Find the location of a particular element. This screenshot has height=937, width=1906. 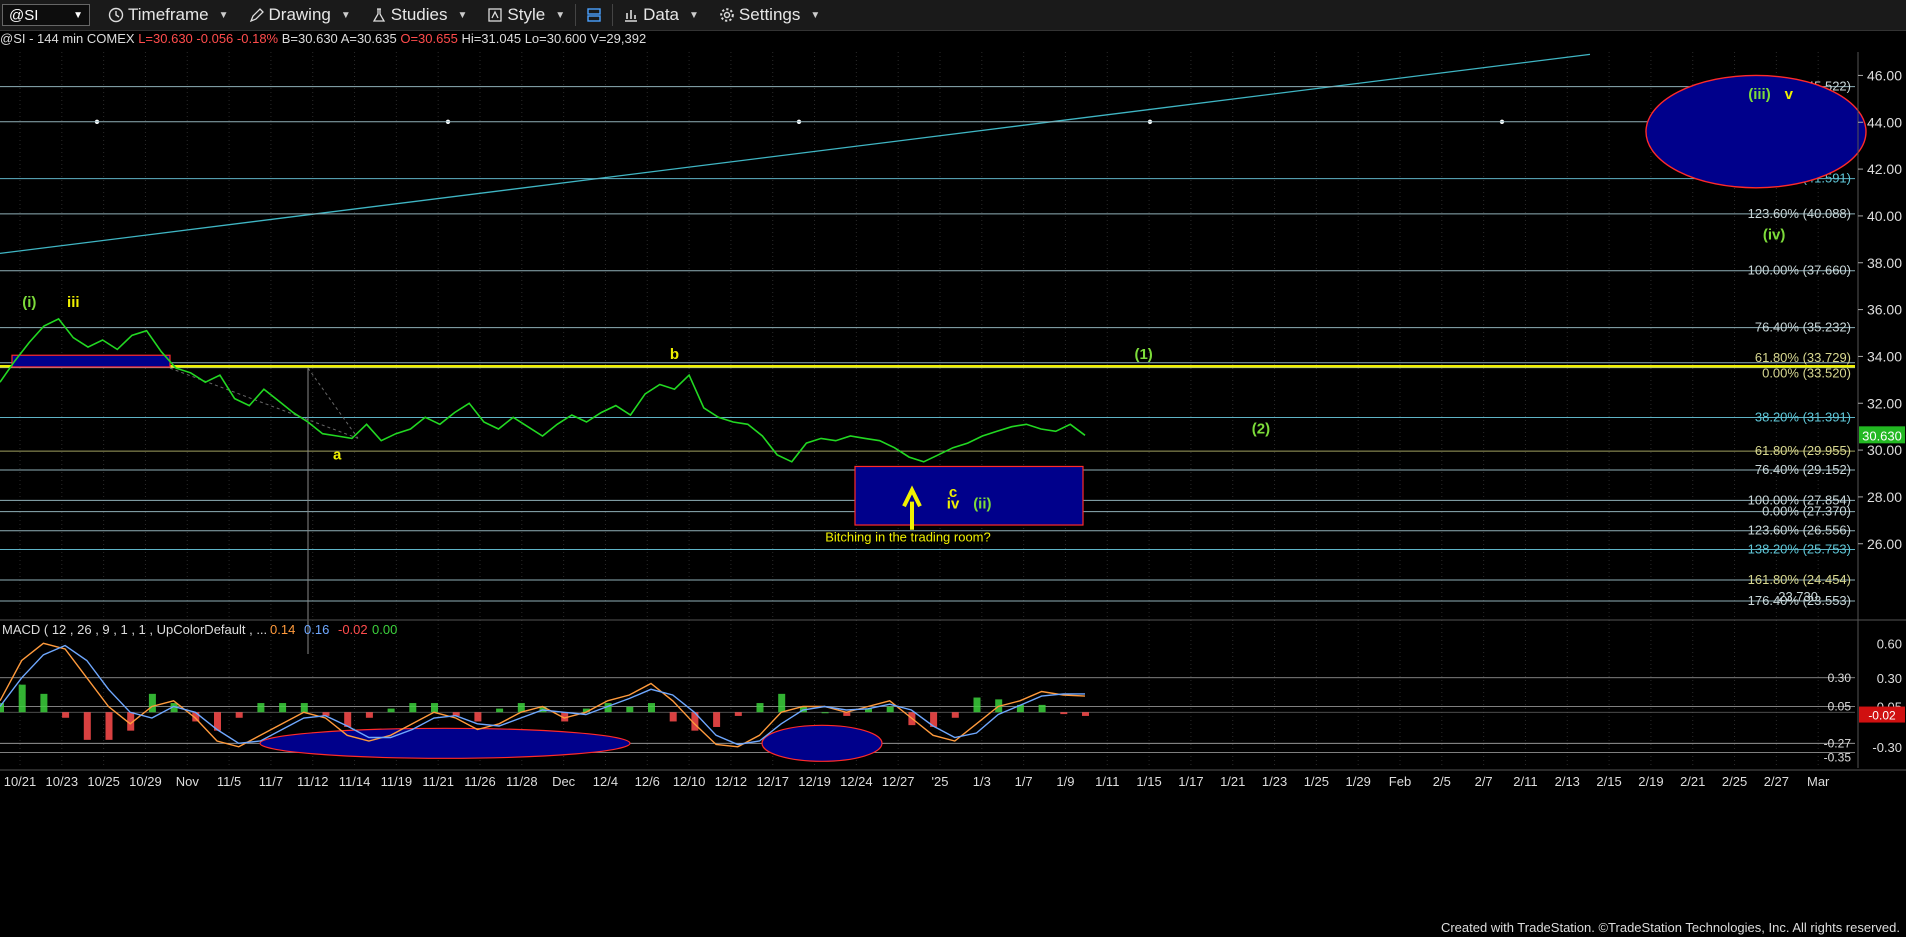

settings-menu: Settings ▼ is located at coordinates (769, 15).